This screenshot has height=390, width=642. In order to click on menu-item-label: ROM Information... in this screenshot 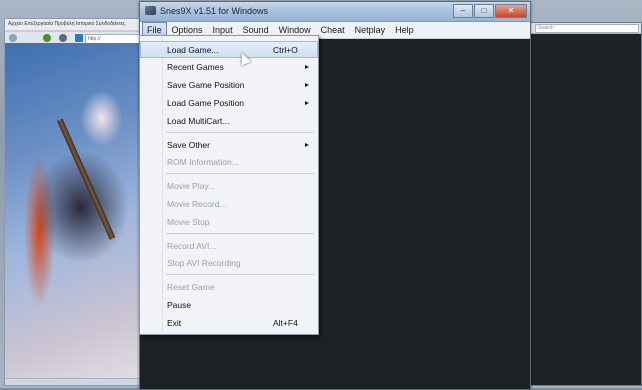, I will do `click(203, 162)`.